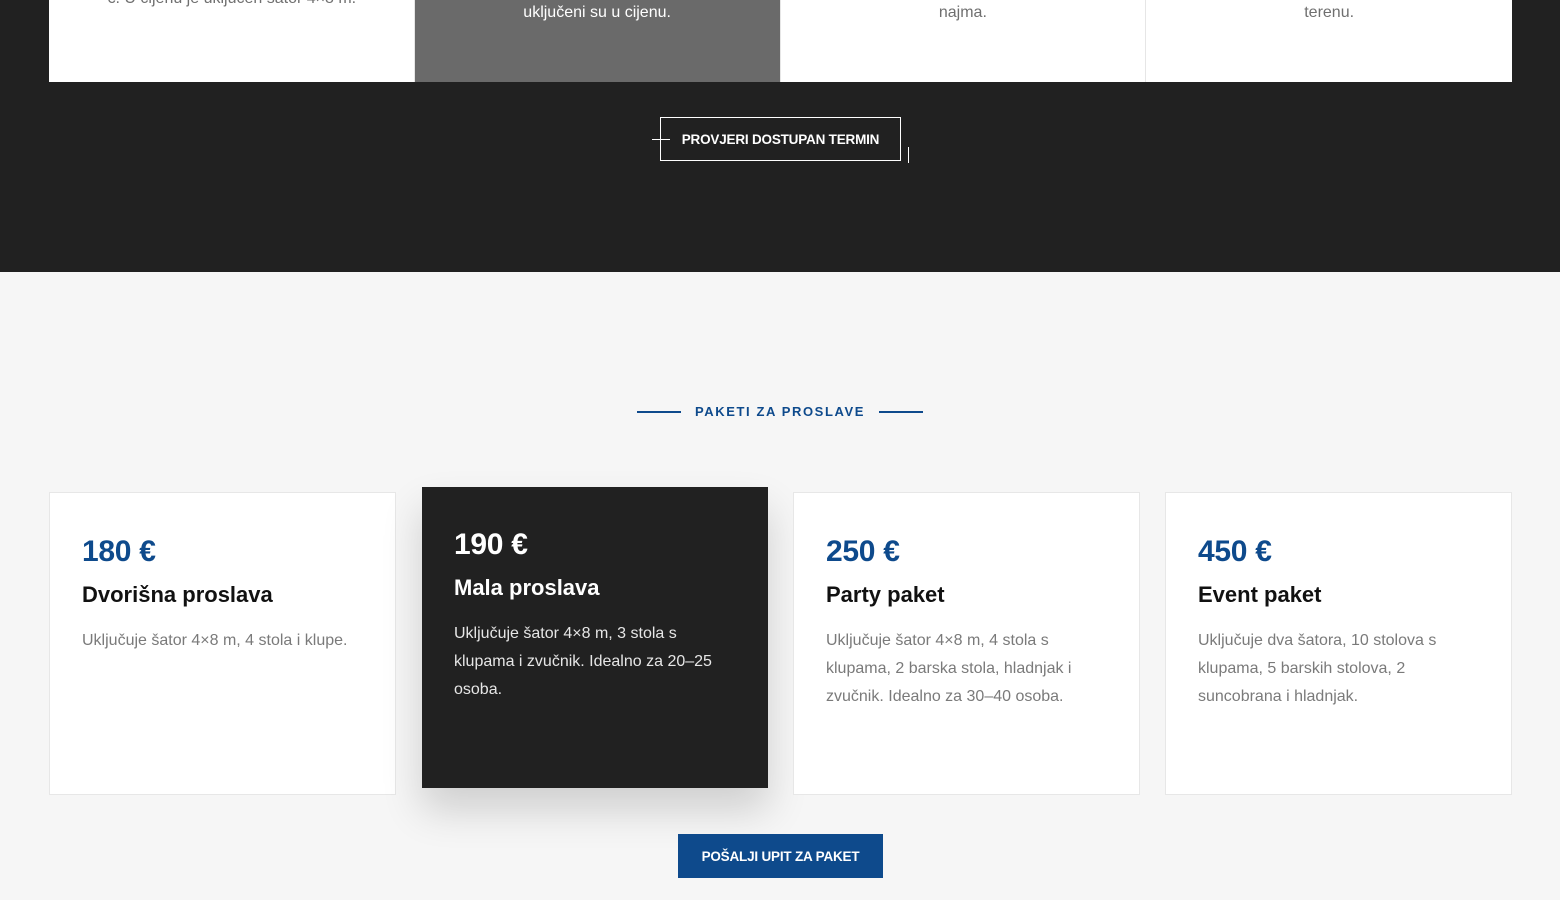  What do you see at coordinates (963, 41) in the screenshot?
I see `feature-card: najma.` at bounding box center [963, 41].